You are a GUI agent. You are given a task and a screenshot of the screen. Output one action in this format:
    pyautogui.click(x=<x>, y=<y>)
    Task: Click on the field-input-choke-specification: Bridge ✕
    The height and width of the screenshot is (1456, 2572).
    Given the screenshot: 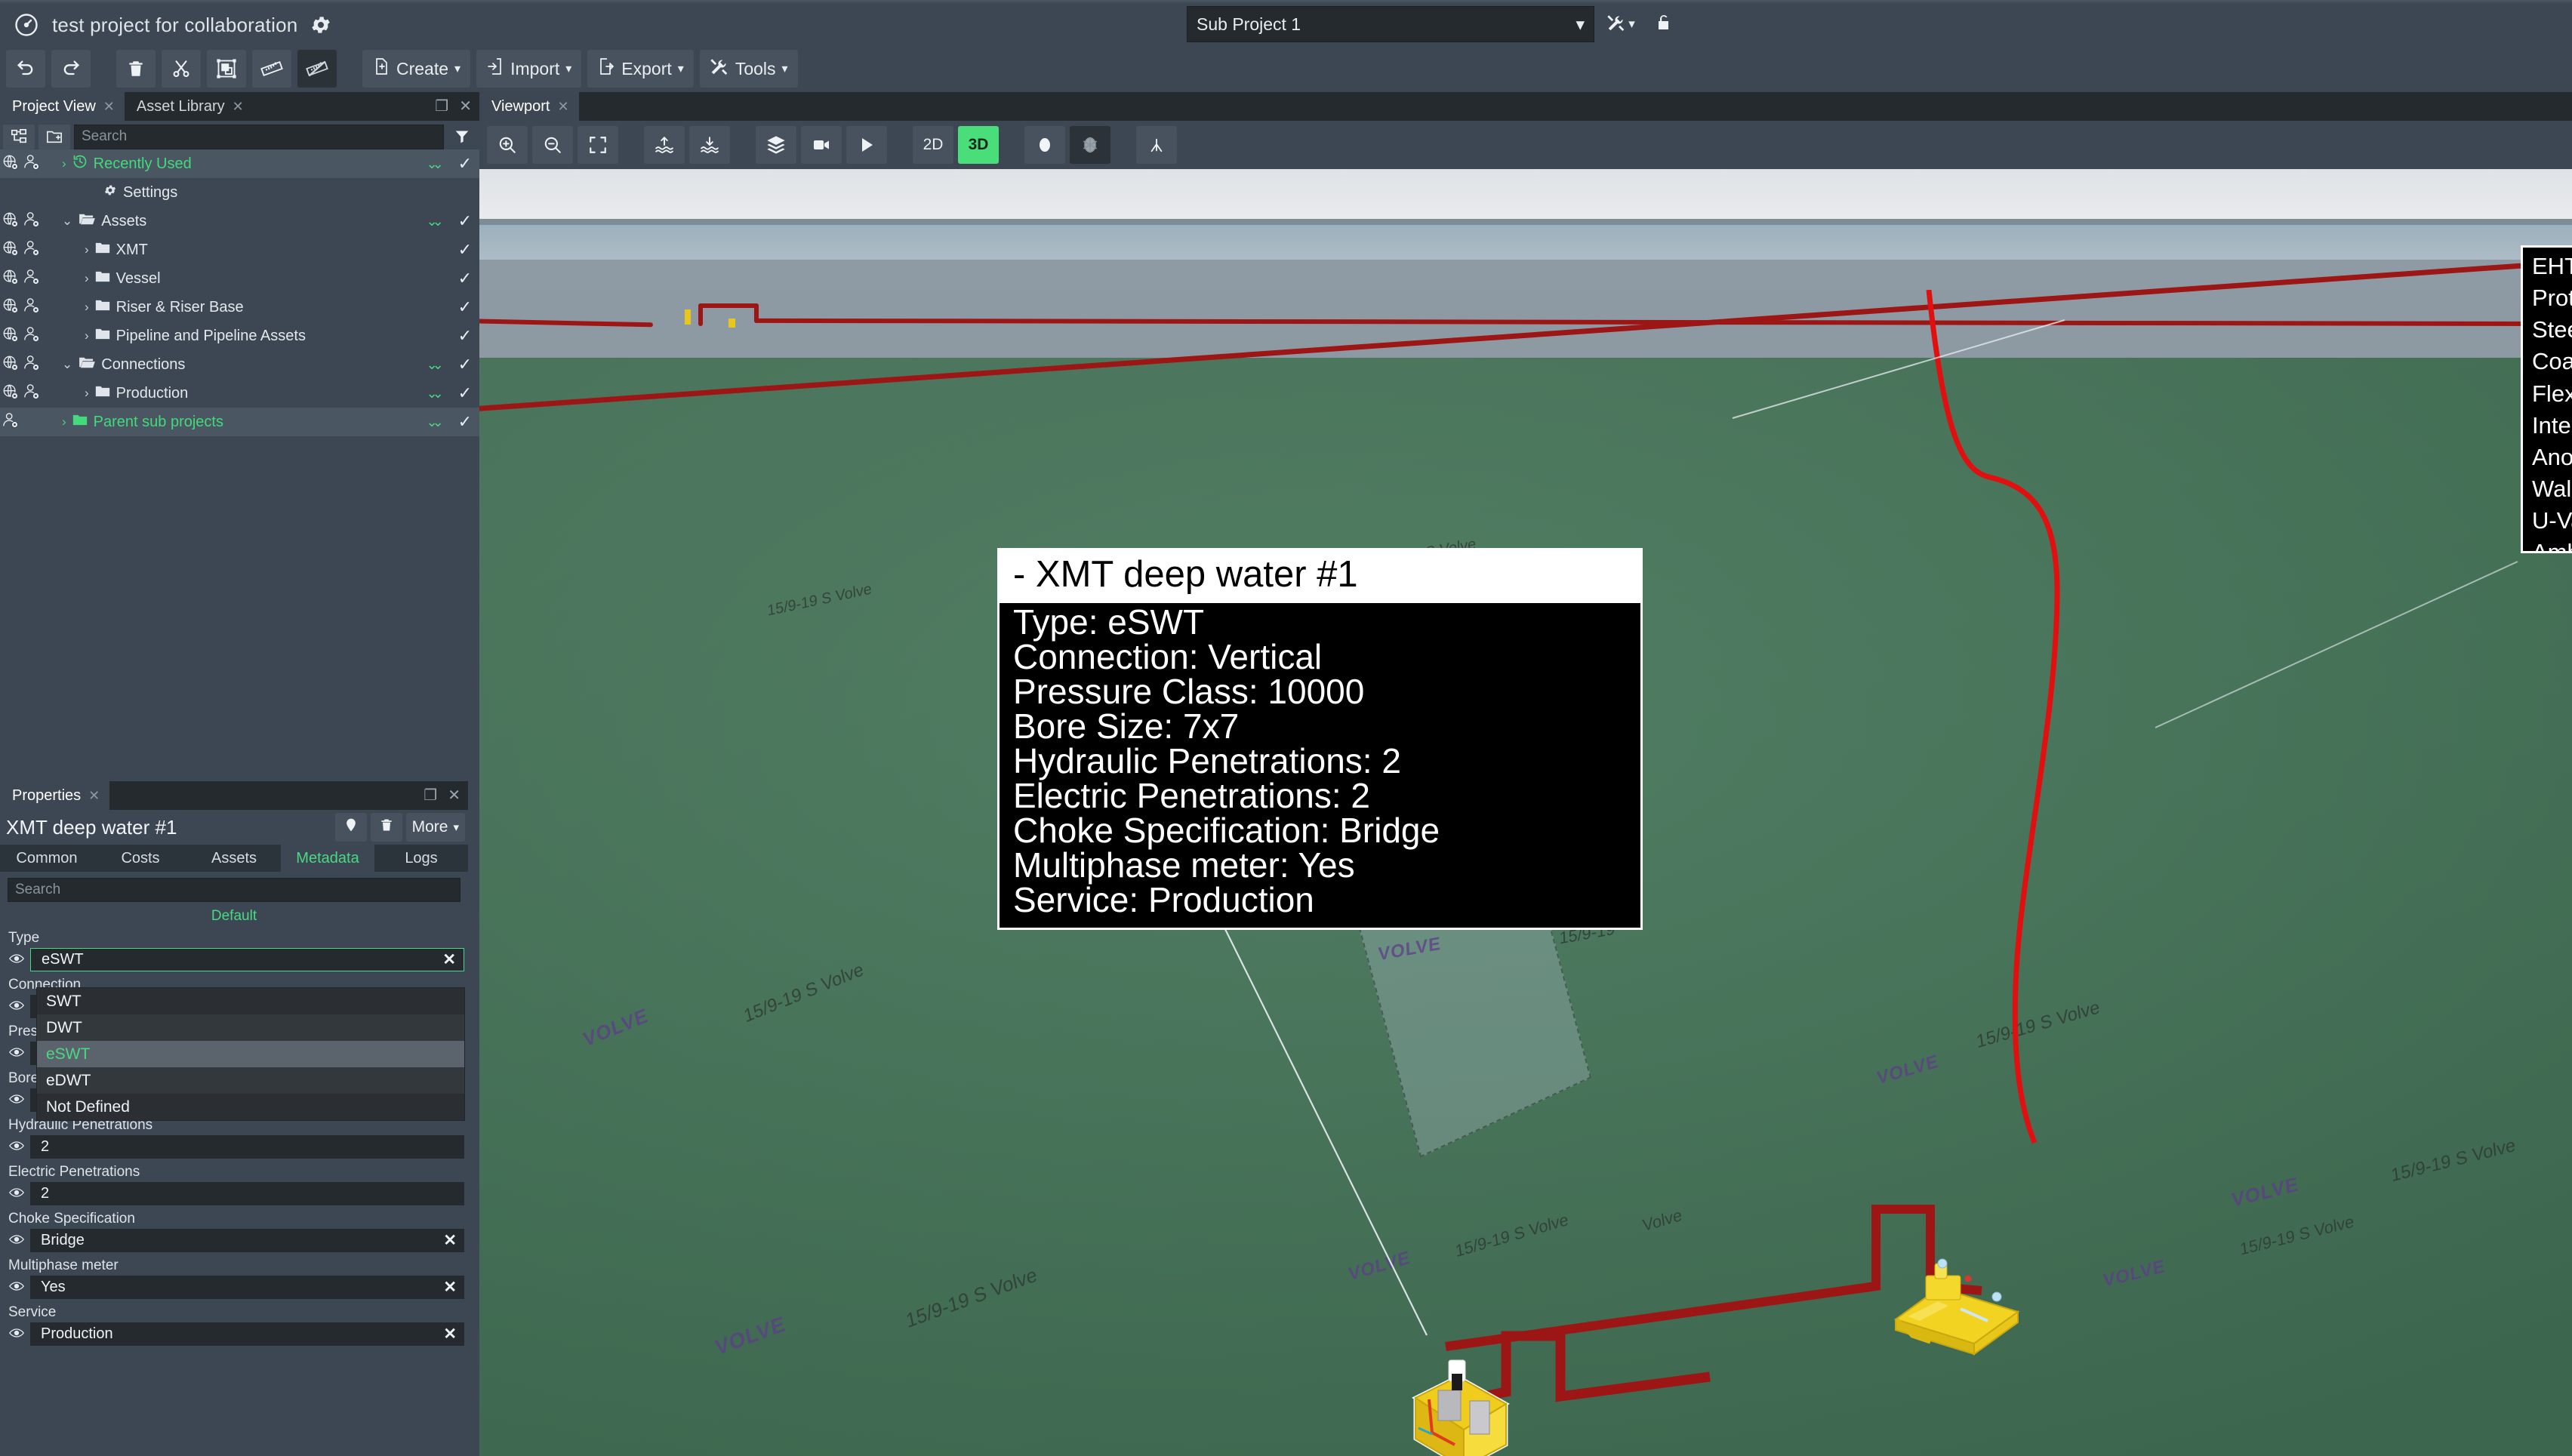 What is the action you would take?
    pyautogui.click(x=247, y=1240)
    